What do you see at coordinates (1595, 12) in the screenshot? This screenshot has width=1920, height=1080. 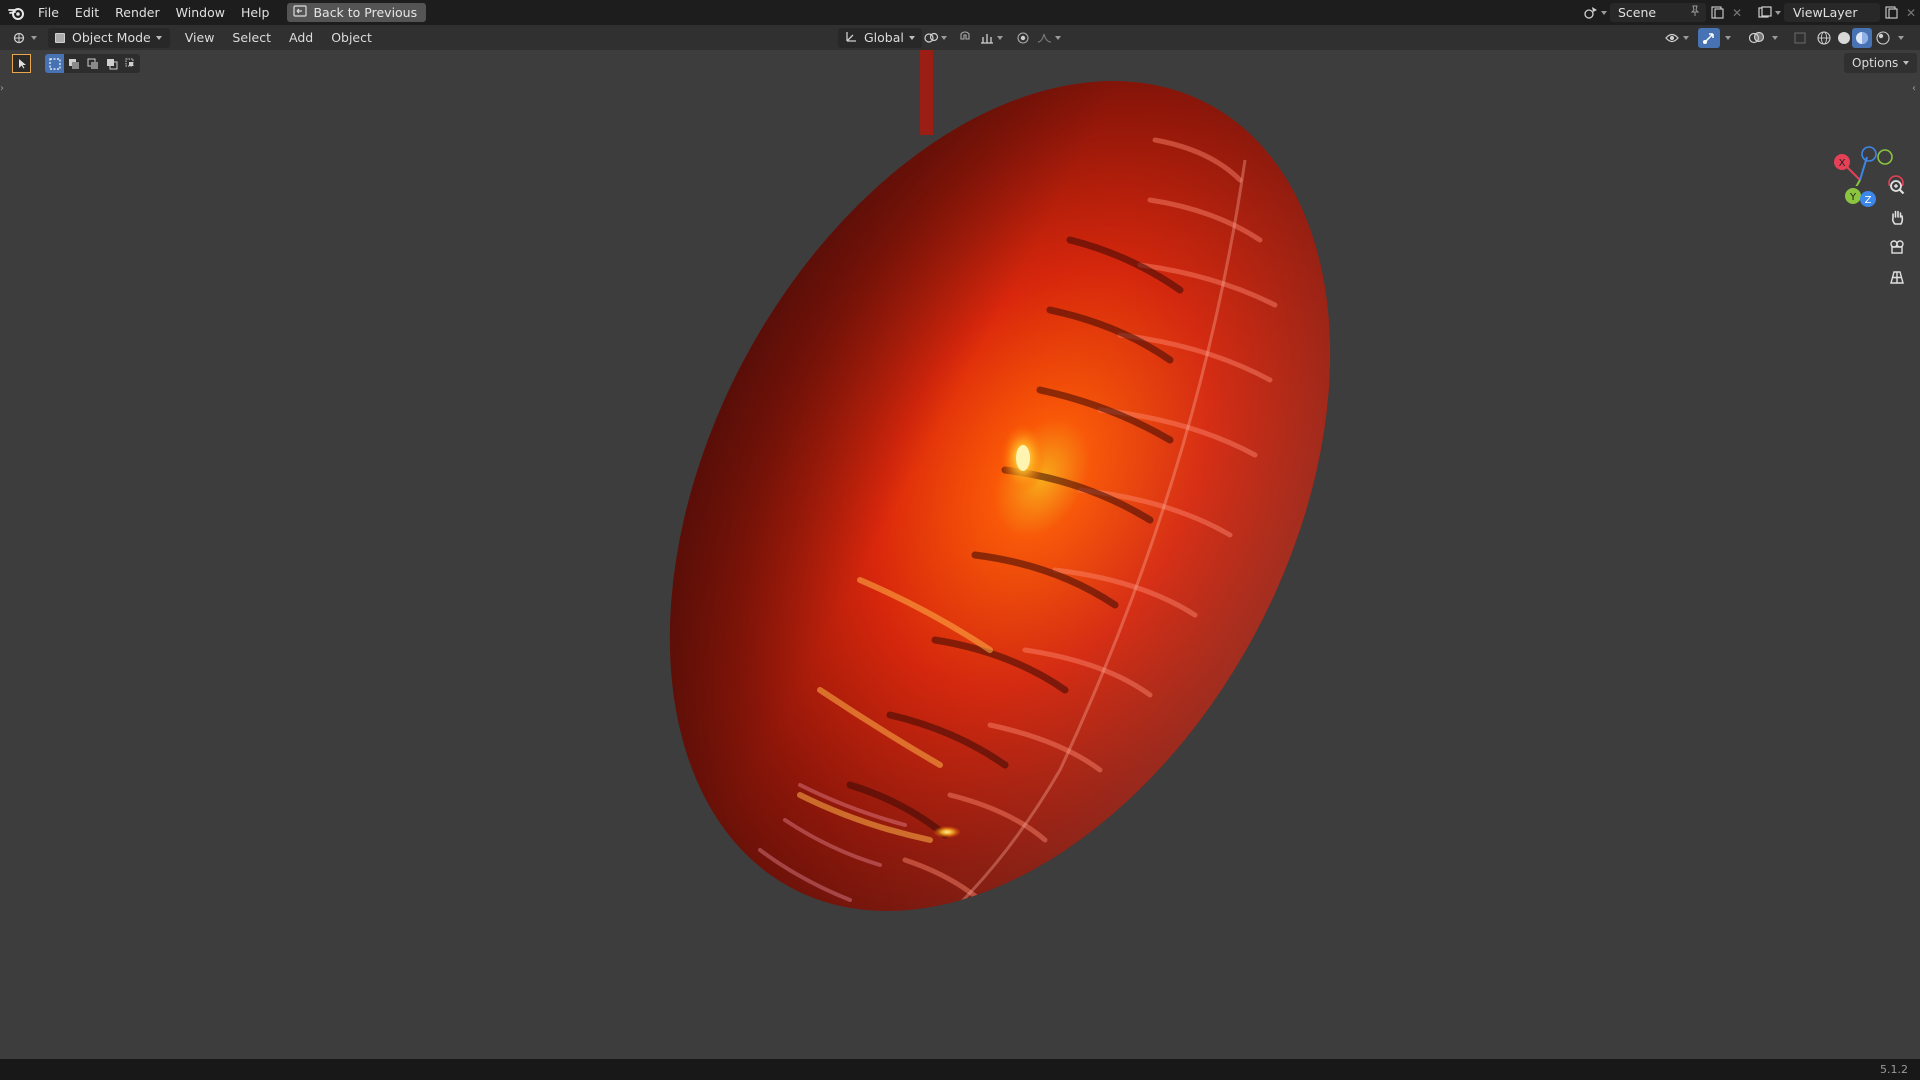 I see `scene-browse-icon` at bounding box center [1595, 12].